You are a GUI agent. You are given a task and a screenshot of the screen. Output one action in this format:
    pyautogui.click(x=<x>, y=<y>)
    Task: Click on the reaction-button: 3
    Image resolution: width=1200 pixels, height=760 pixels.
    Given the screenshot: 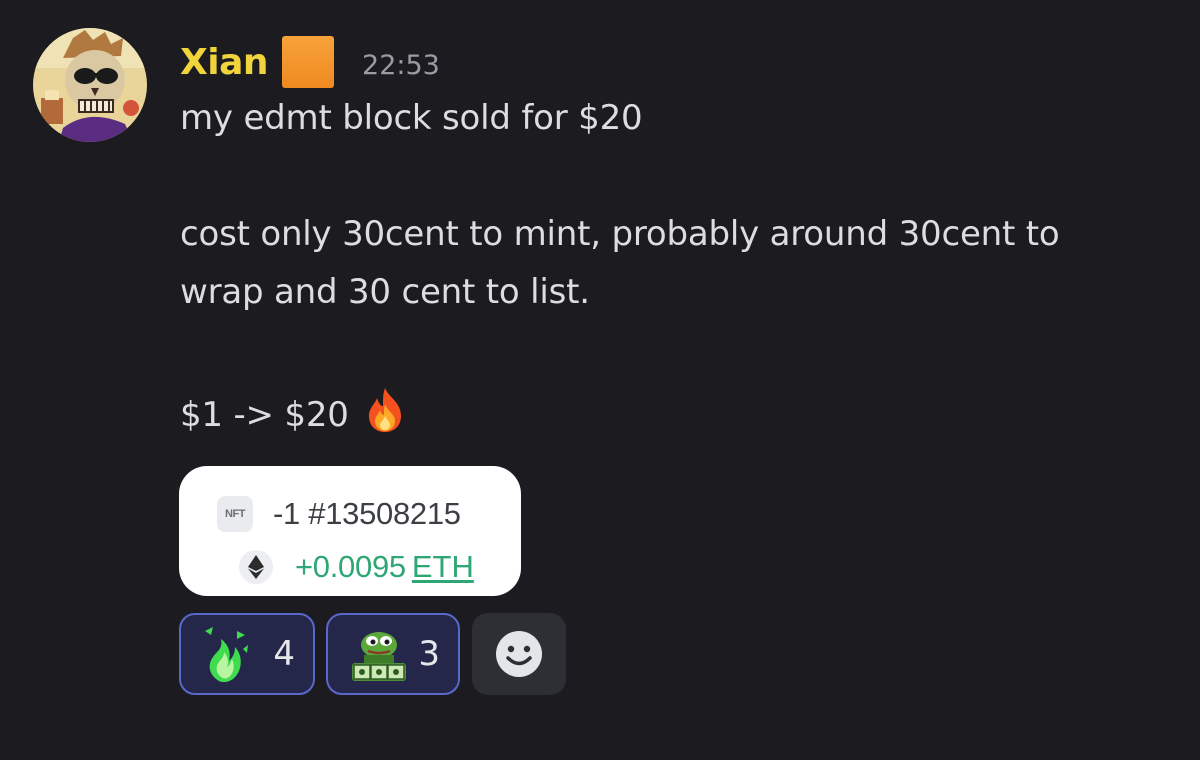 What is the action you would take?
    pyautogui.click(x=393, y=654)
    